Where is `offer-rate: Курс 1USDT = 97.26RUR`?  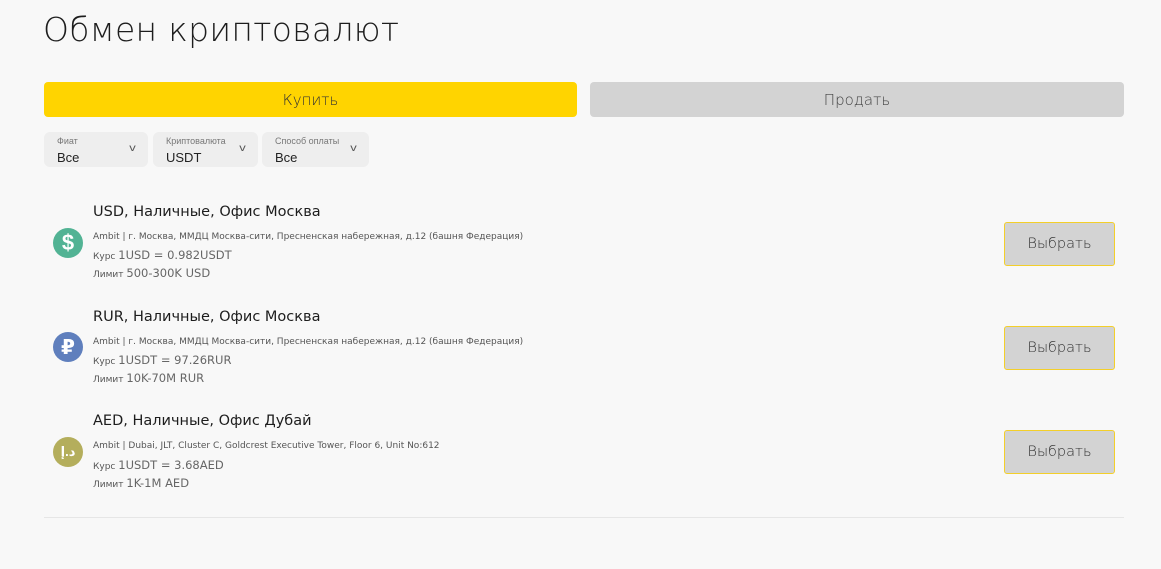 offer-rate: Курс 1USDT = 97.26RUR is located at coordinates (162, 360).